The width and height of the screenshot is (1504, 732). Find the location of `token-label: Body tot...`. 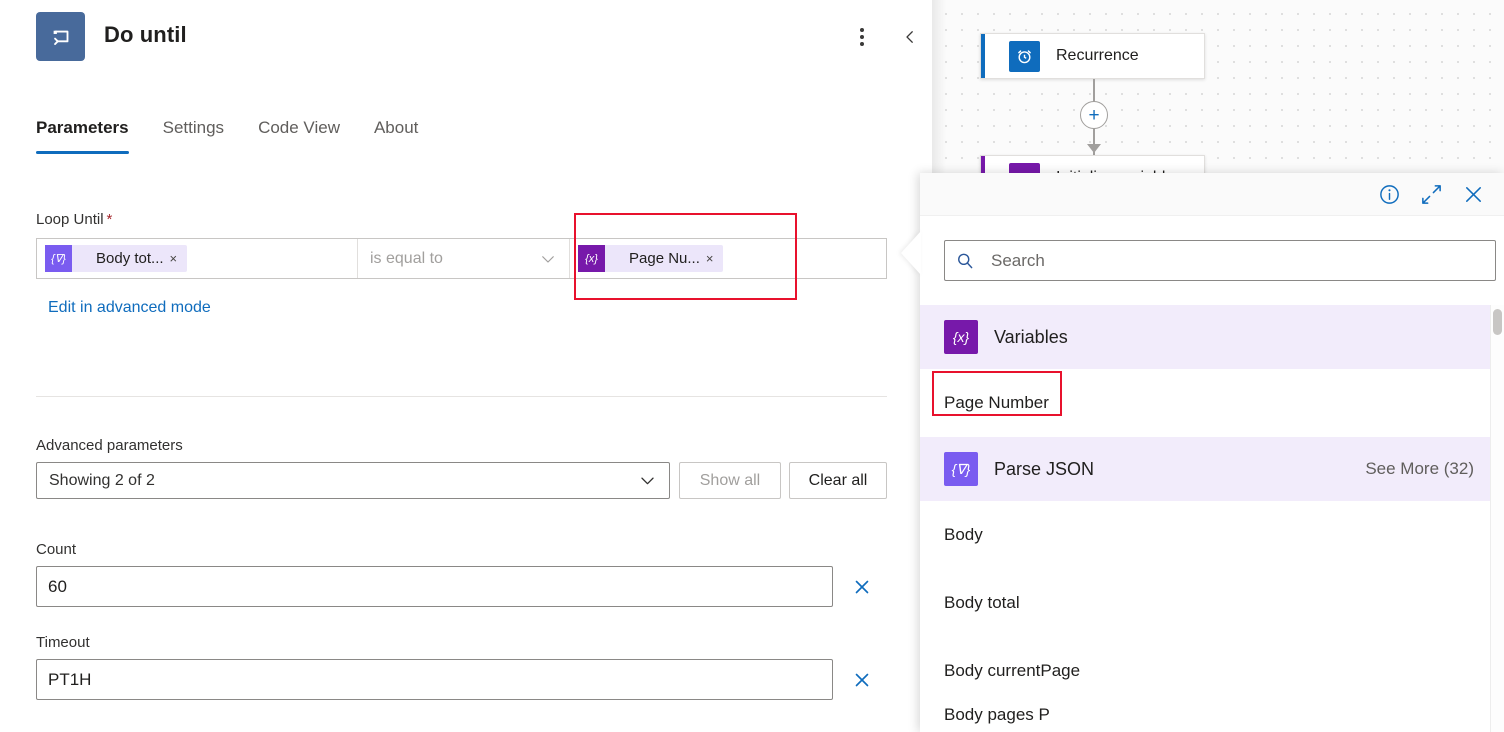

token-label: Body tot... is located at coordinates (130, 258).